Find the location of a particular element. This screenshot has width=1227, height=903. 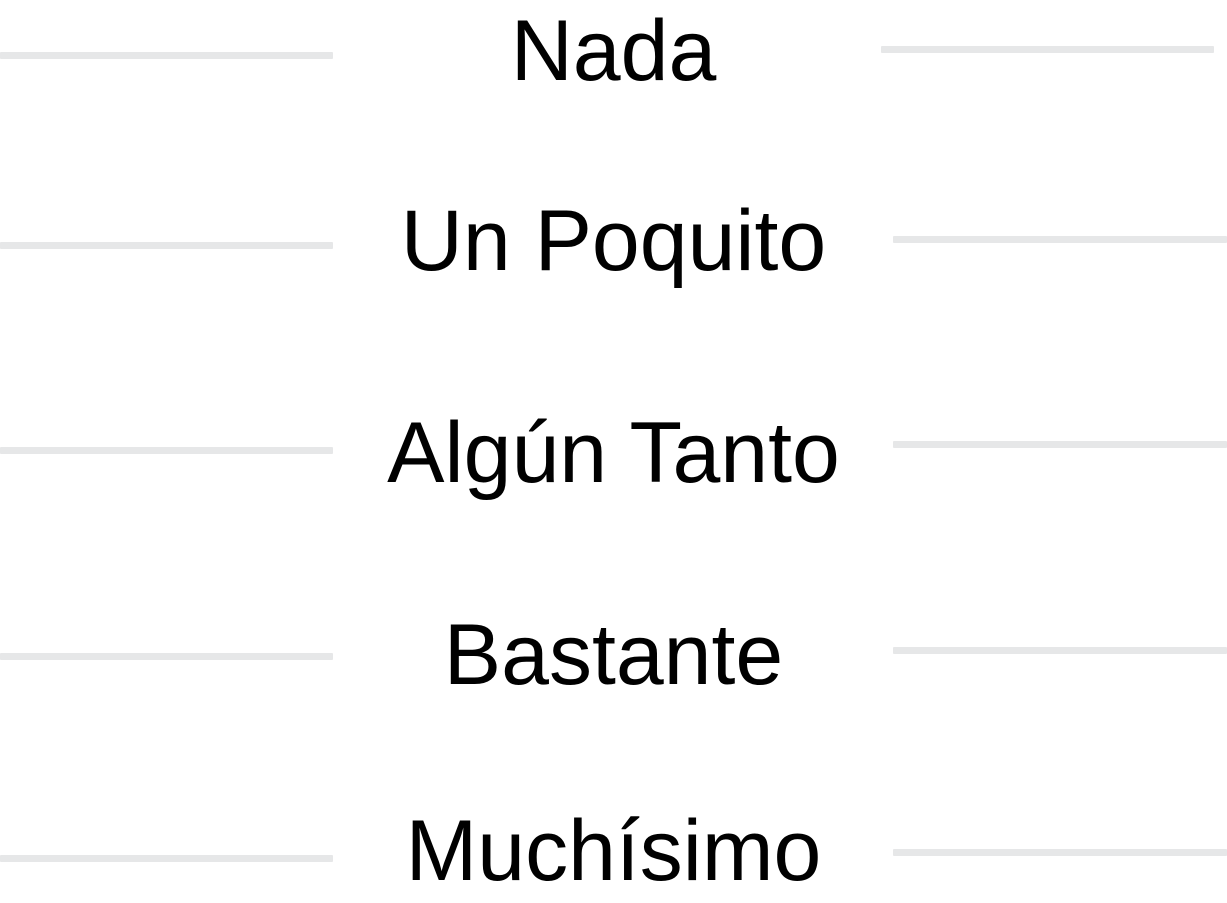

scale-option-label: Algún Tanto is located at coordinates (613, 453).